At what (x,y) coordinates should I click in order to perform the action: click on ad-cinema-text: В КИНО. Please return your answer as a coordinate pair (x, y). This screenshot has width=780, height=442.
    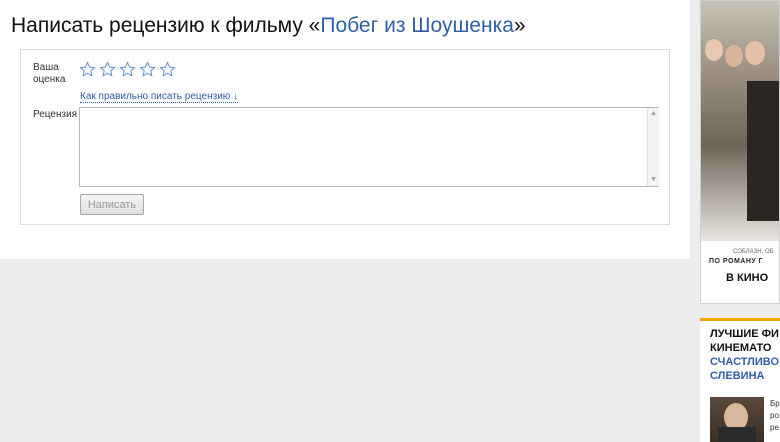
    Looking at the image, I should click on (747, 278).